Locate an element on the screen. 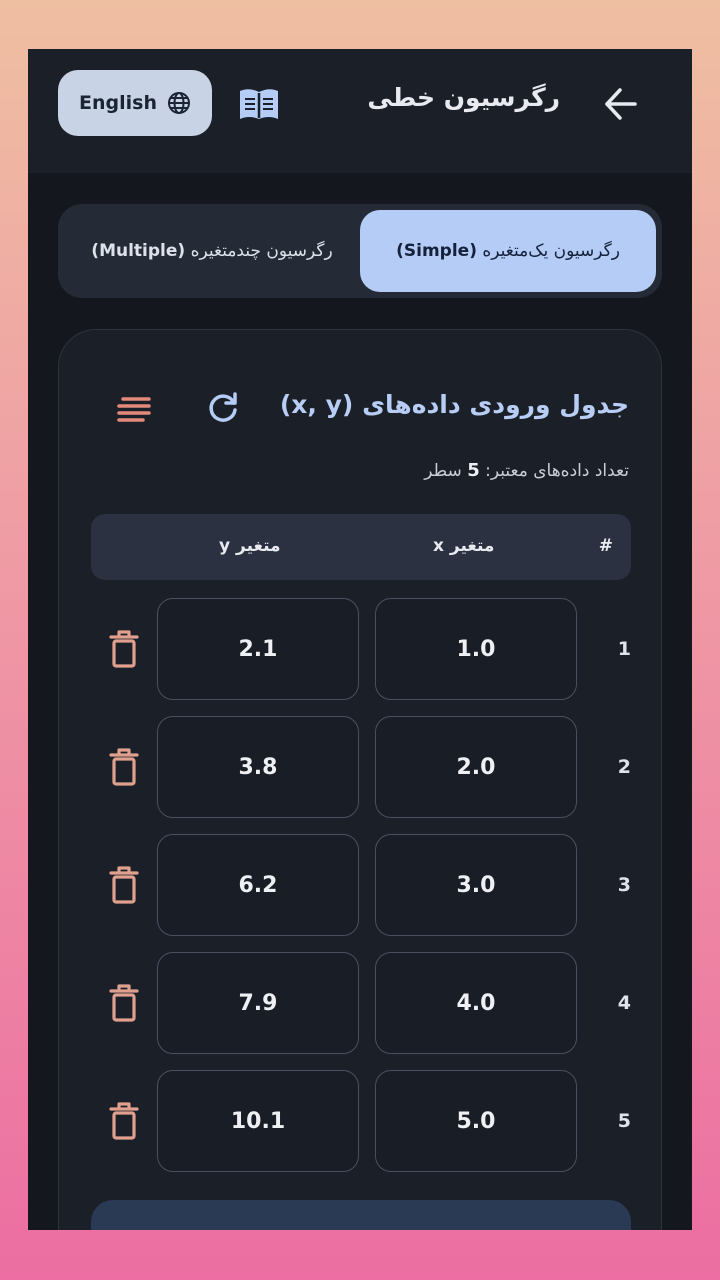  language-button-label: English is located at coordinates (118, 103).